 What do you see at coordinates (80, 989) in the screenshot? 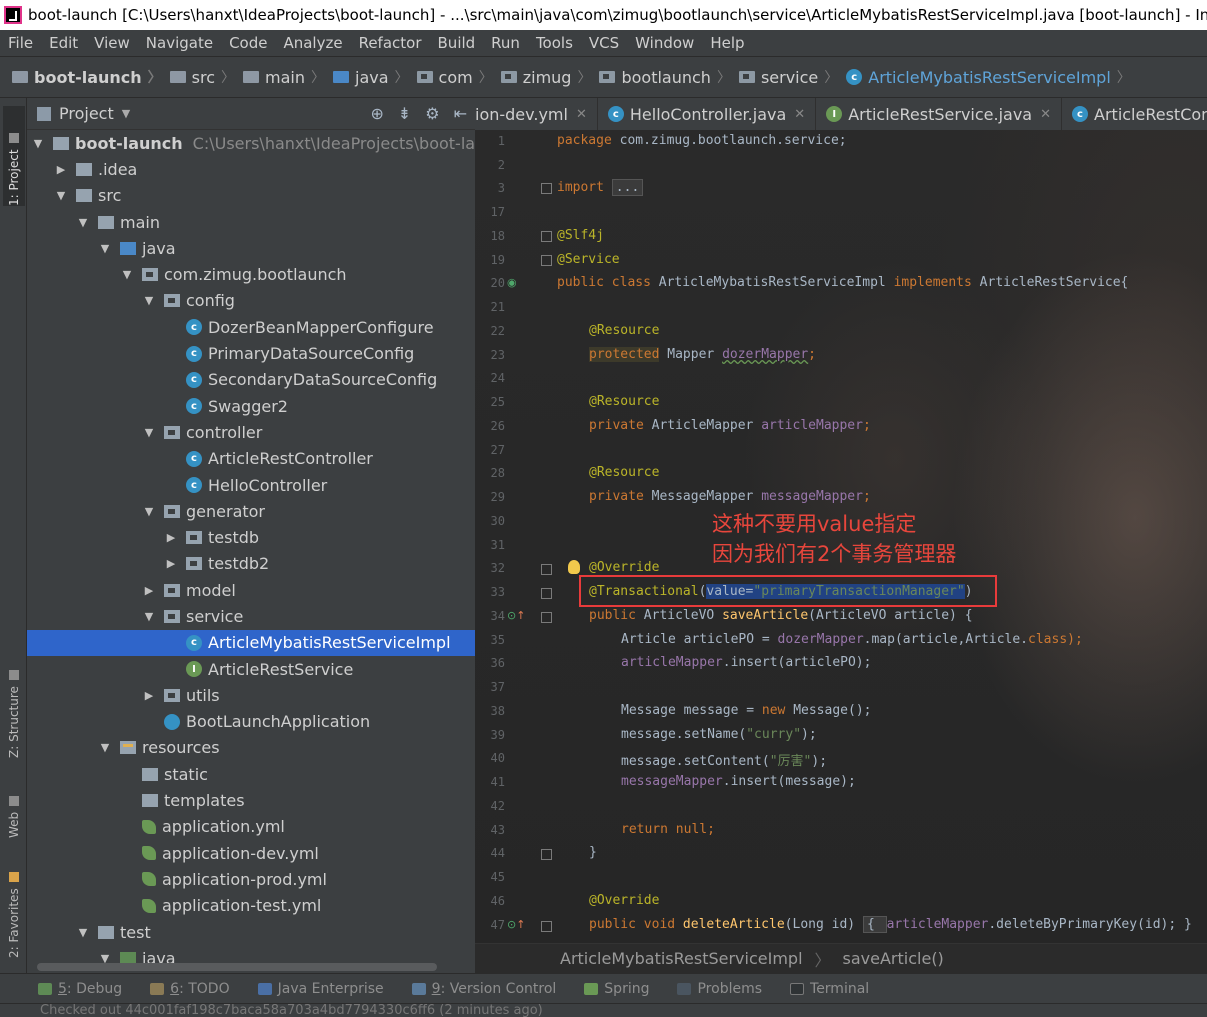
I see `debug-tool-button: 5: Debug` at bounding box center [80, 989].